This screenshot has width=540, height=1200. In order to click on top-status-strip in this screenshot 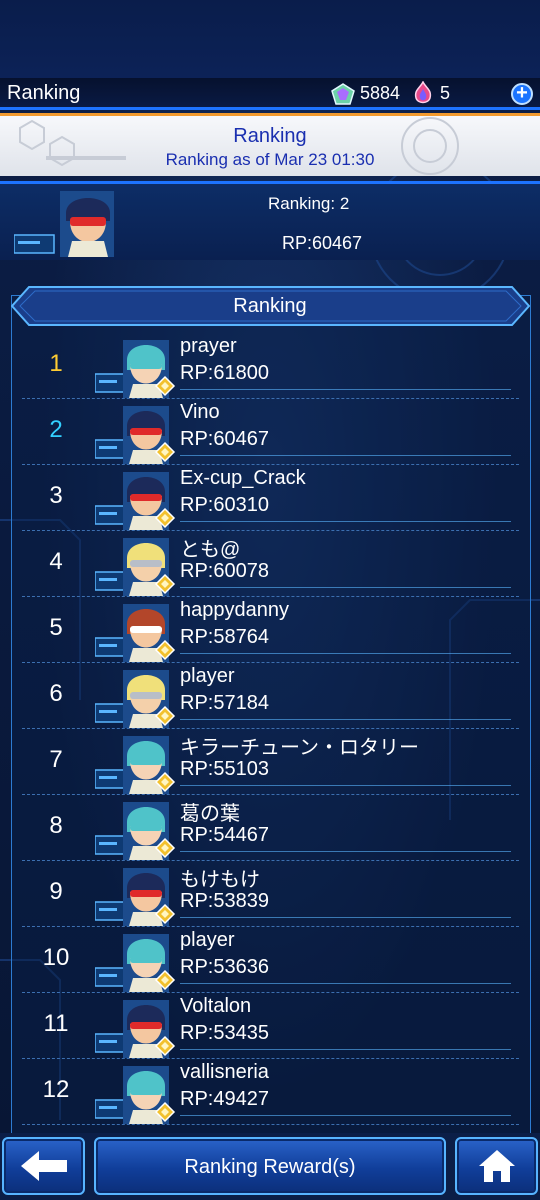, I will do `click(270, 39)`.